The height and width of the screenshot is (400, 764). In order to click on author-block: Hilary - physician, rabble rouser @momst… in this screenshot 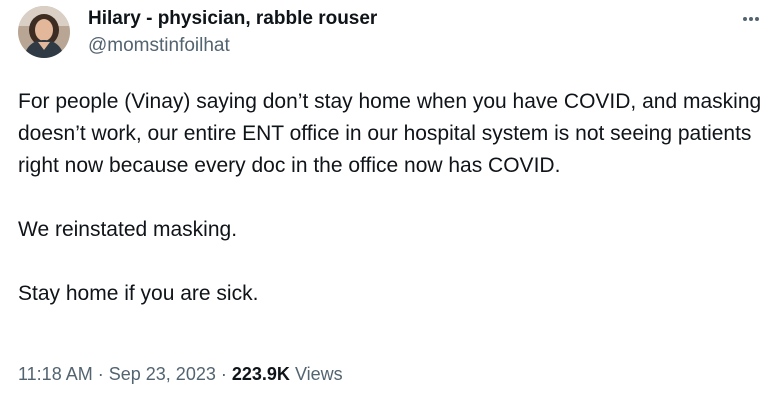, I will do `click(232, 33)`.